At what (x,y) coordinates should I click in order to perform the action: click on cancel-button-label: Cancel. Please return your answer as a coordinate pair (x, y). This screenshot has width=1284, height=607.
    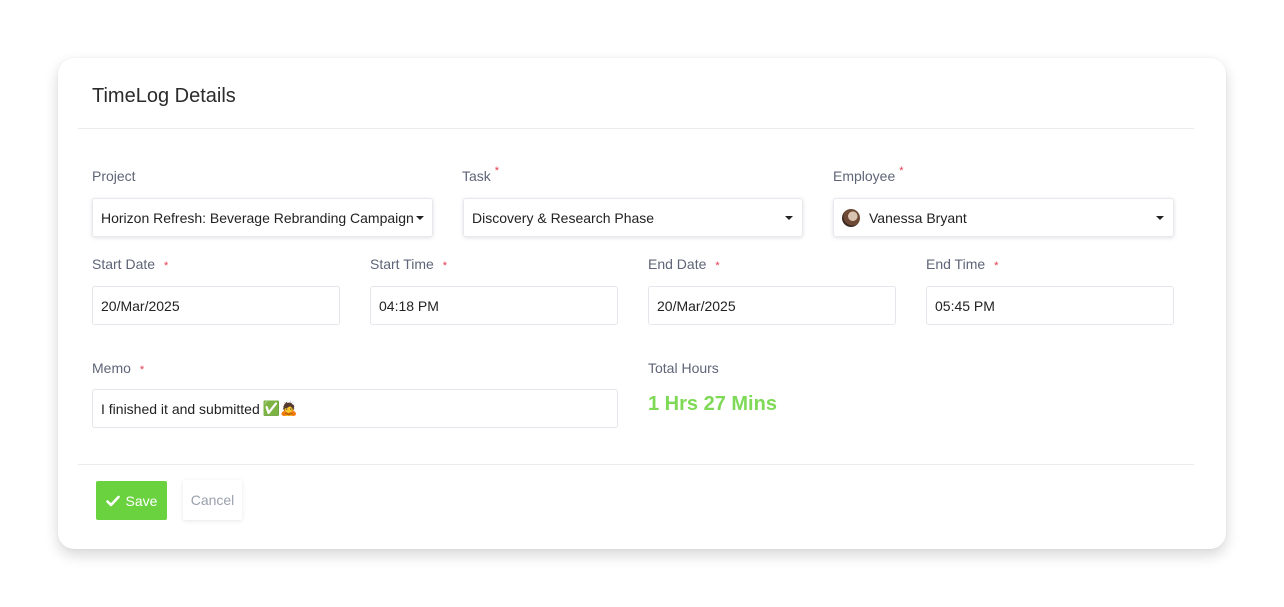
    Looking at the image, I should click on (212, 500).